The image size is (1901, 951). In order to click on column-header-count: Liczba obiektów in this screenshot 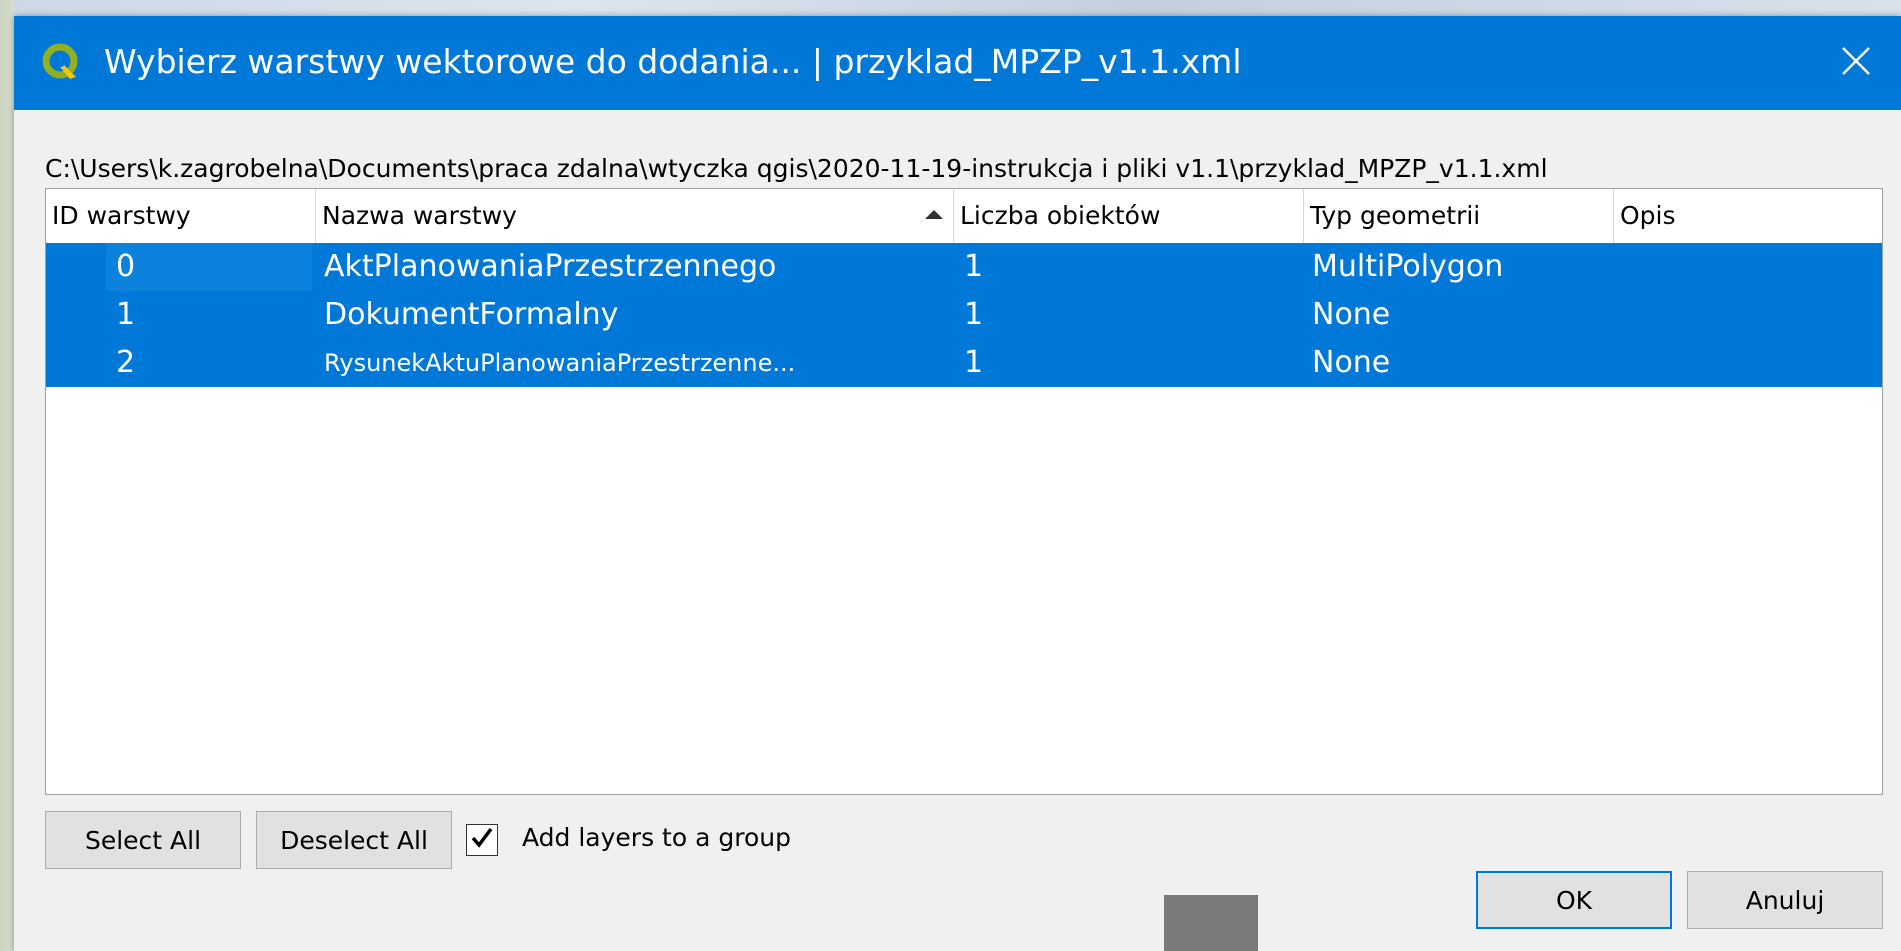, I will do `click(1129, 216)`.